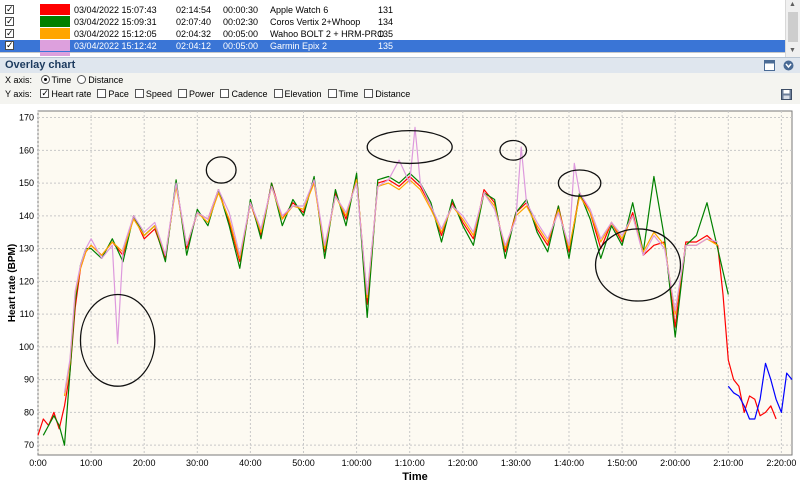 Image resolution: width=800 pixels, height=485 pixels. I want to click on option-label: Cadence, so click(249, 94).